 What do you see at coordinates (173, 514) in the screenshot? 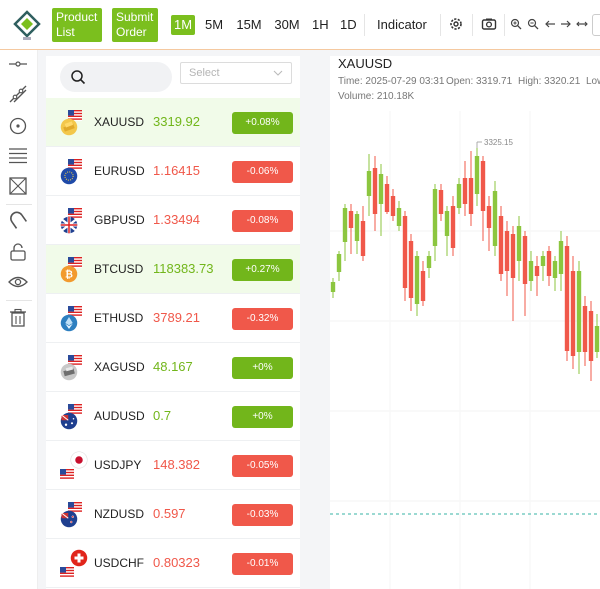
I see `product-row-nzdusd: NZDUSD 0.597 -0.03%` at bounding box center [173, 514].